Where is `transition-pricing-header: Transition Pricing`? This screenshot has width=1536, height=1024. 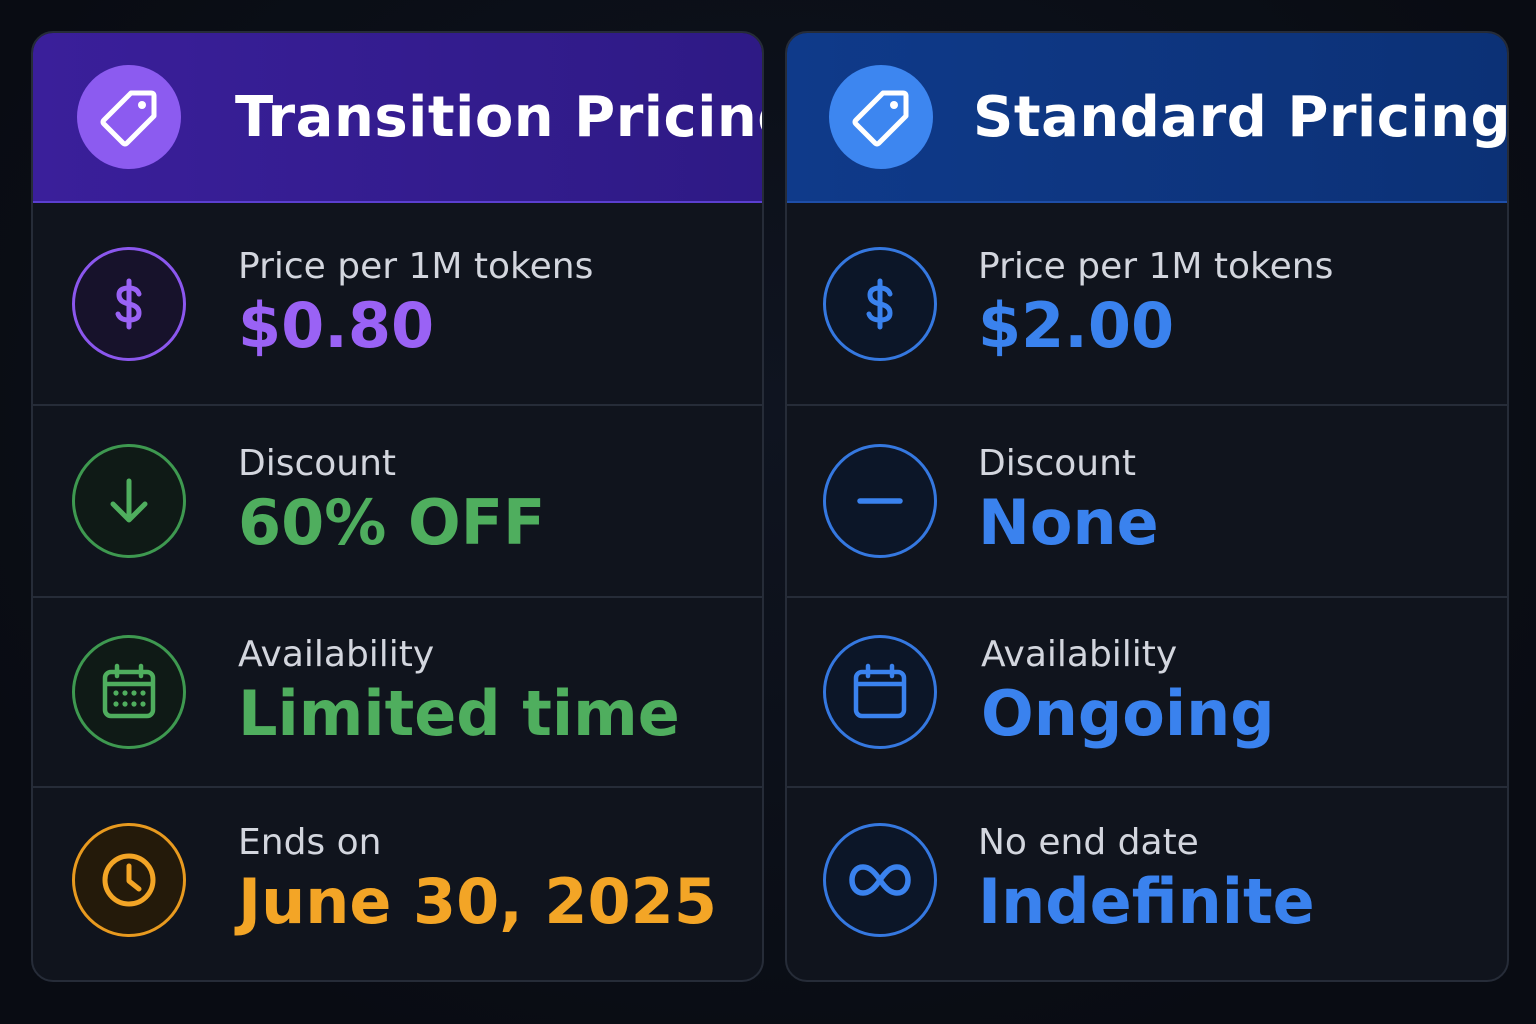
transition-pricing-header: Transition Pricing is located at coordinates (397, 118).